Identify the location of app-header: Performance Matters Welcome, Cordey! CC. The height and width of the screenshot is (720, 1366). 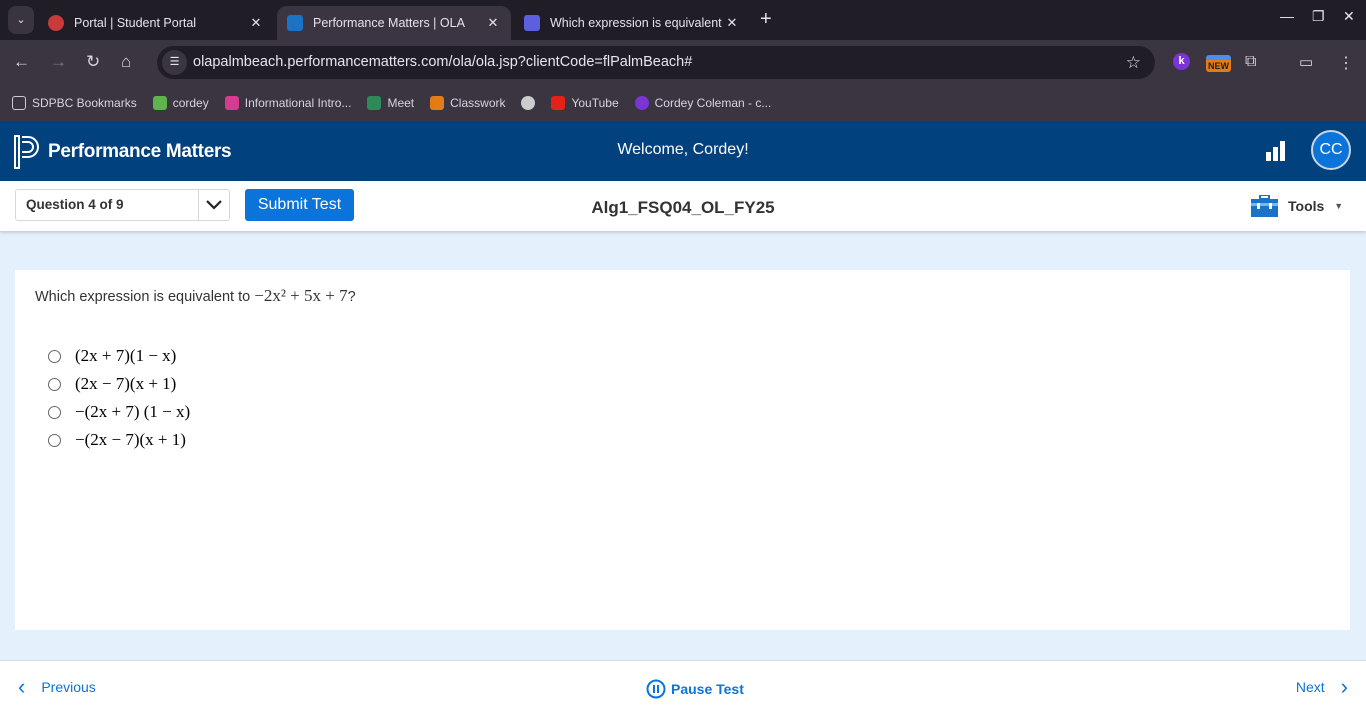
(683, 151).